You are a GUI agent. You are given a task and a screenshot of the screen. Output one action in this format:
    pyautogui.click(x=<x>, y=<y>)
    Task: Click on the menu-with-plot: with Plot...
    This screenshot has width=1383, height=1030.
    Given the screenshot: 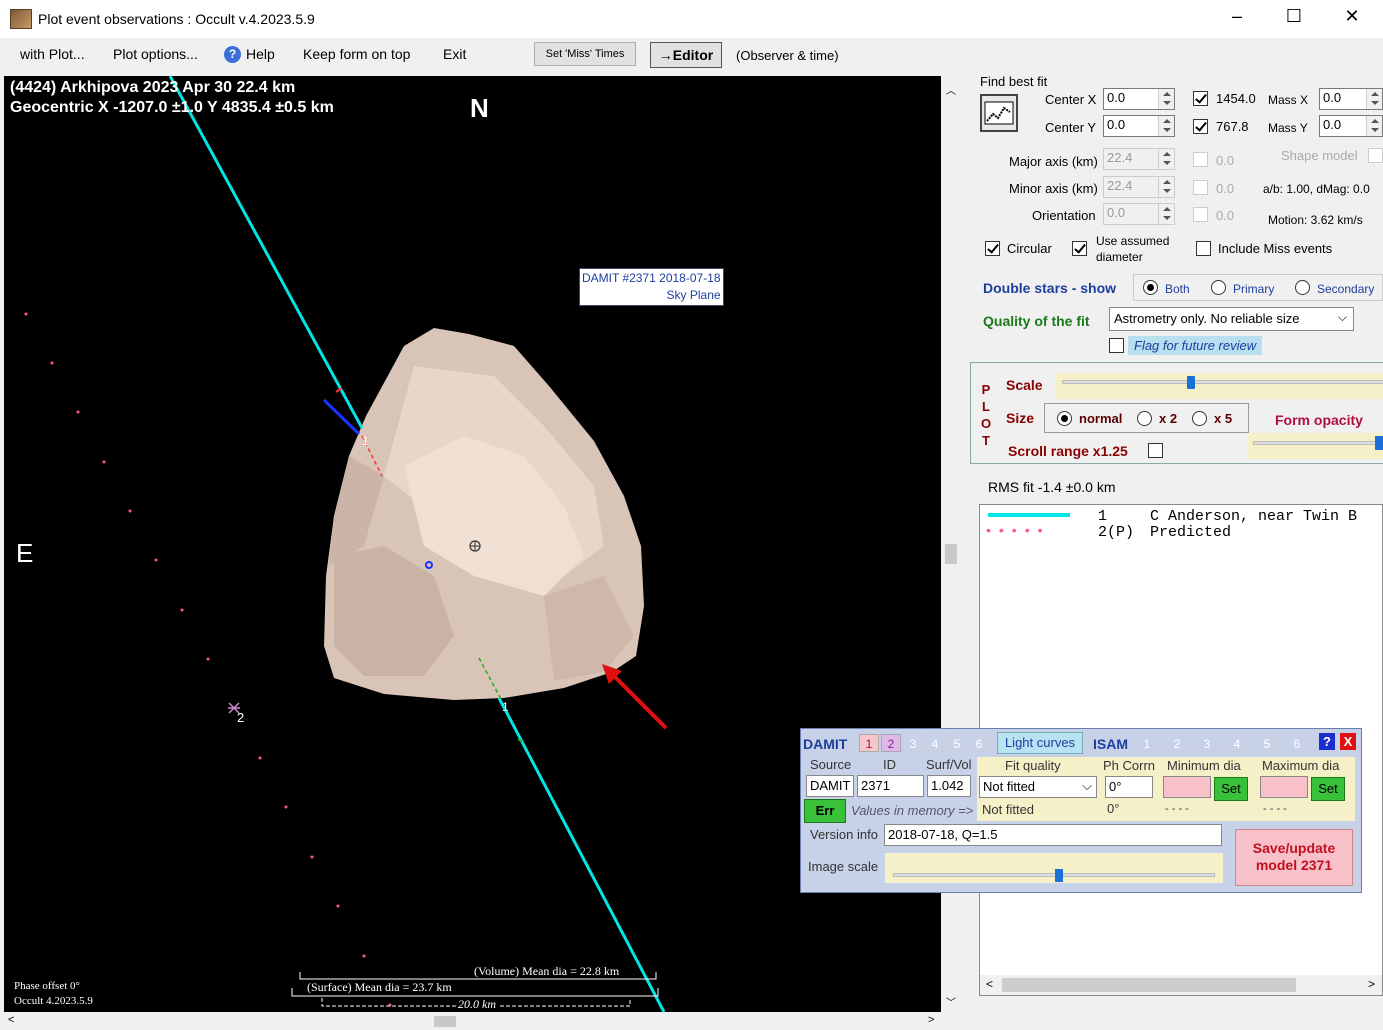 What is the action you would take?
    pyautogui.click(x=52, y=54)
    